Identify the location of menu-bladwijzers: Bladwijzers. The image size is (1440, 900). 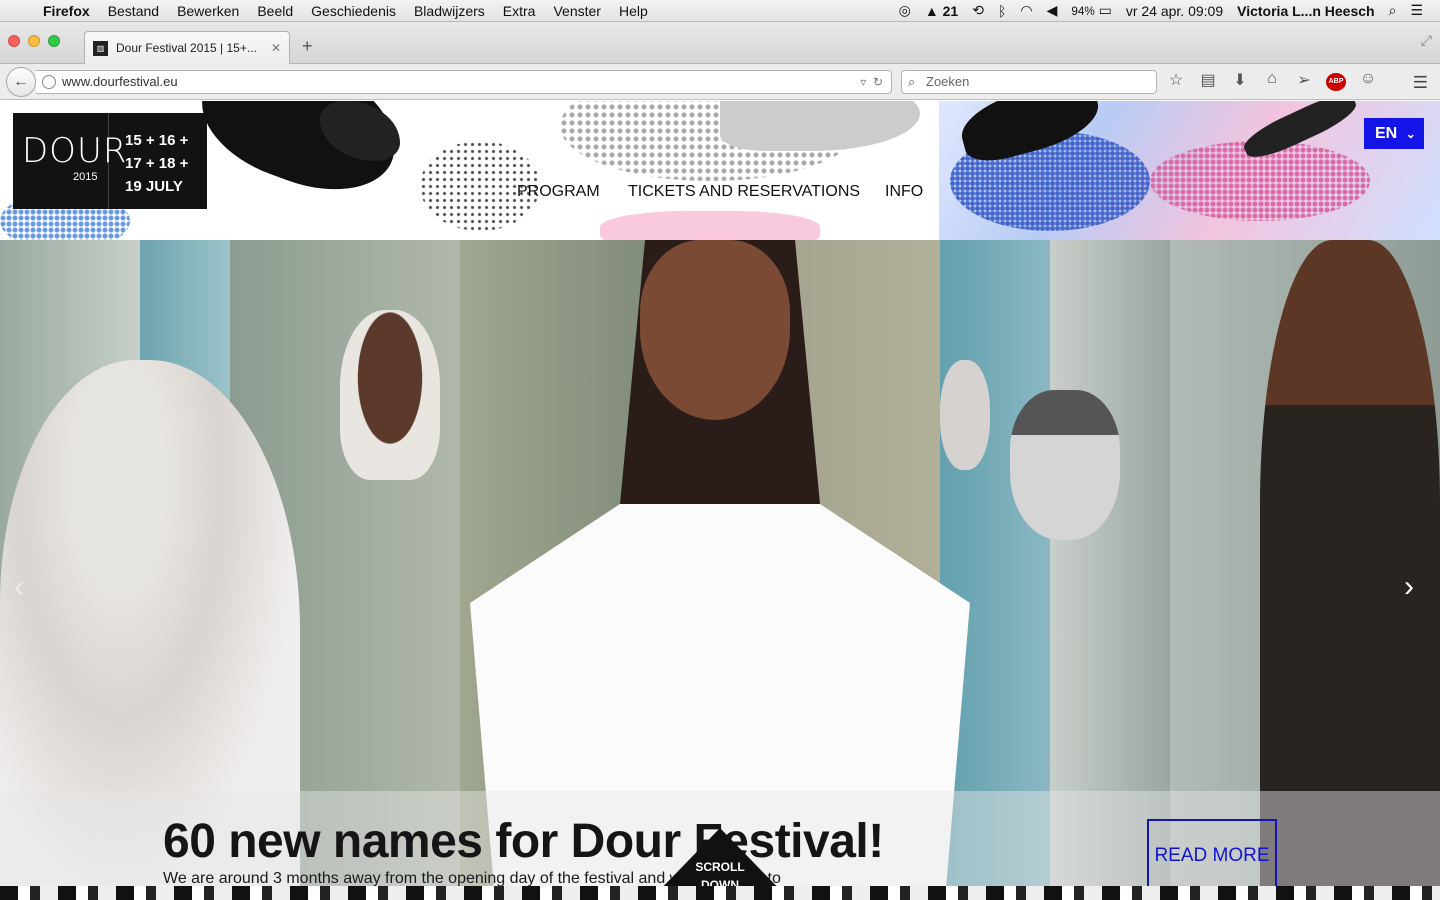
(449, 11).